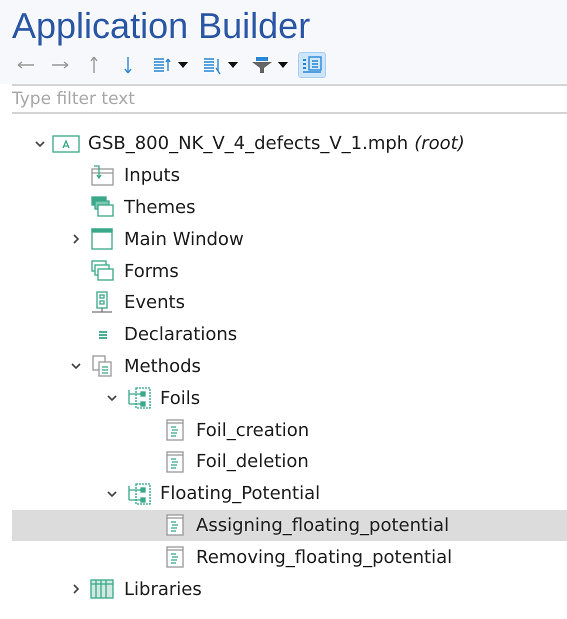  Describe the element at coordinates (289, 366) in the screenshot. I see `tree-item: Methods` at that location.